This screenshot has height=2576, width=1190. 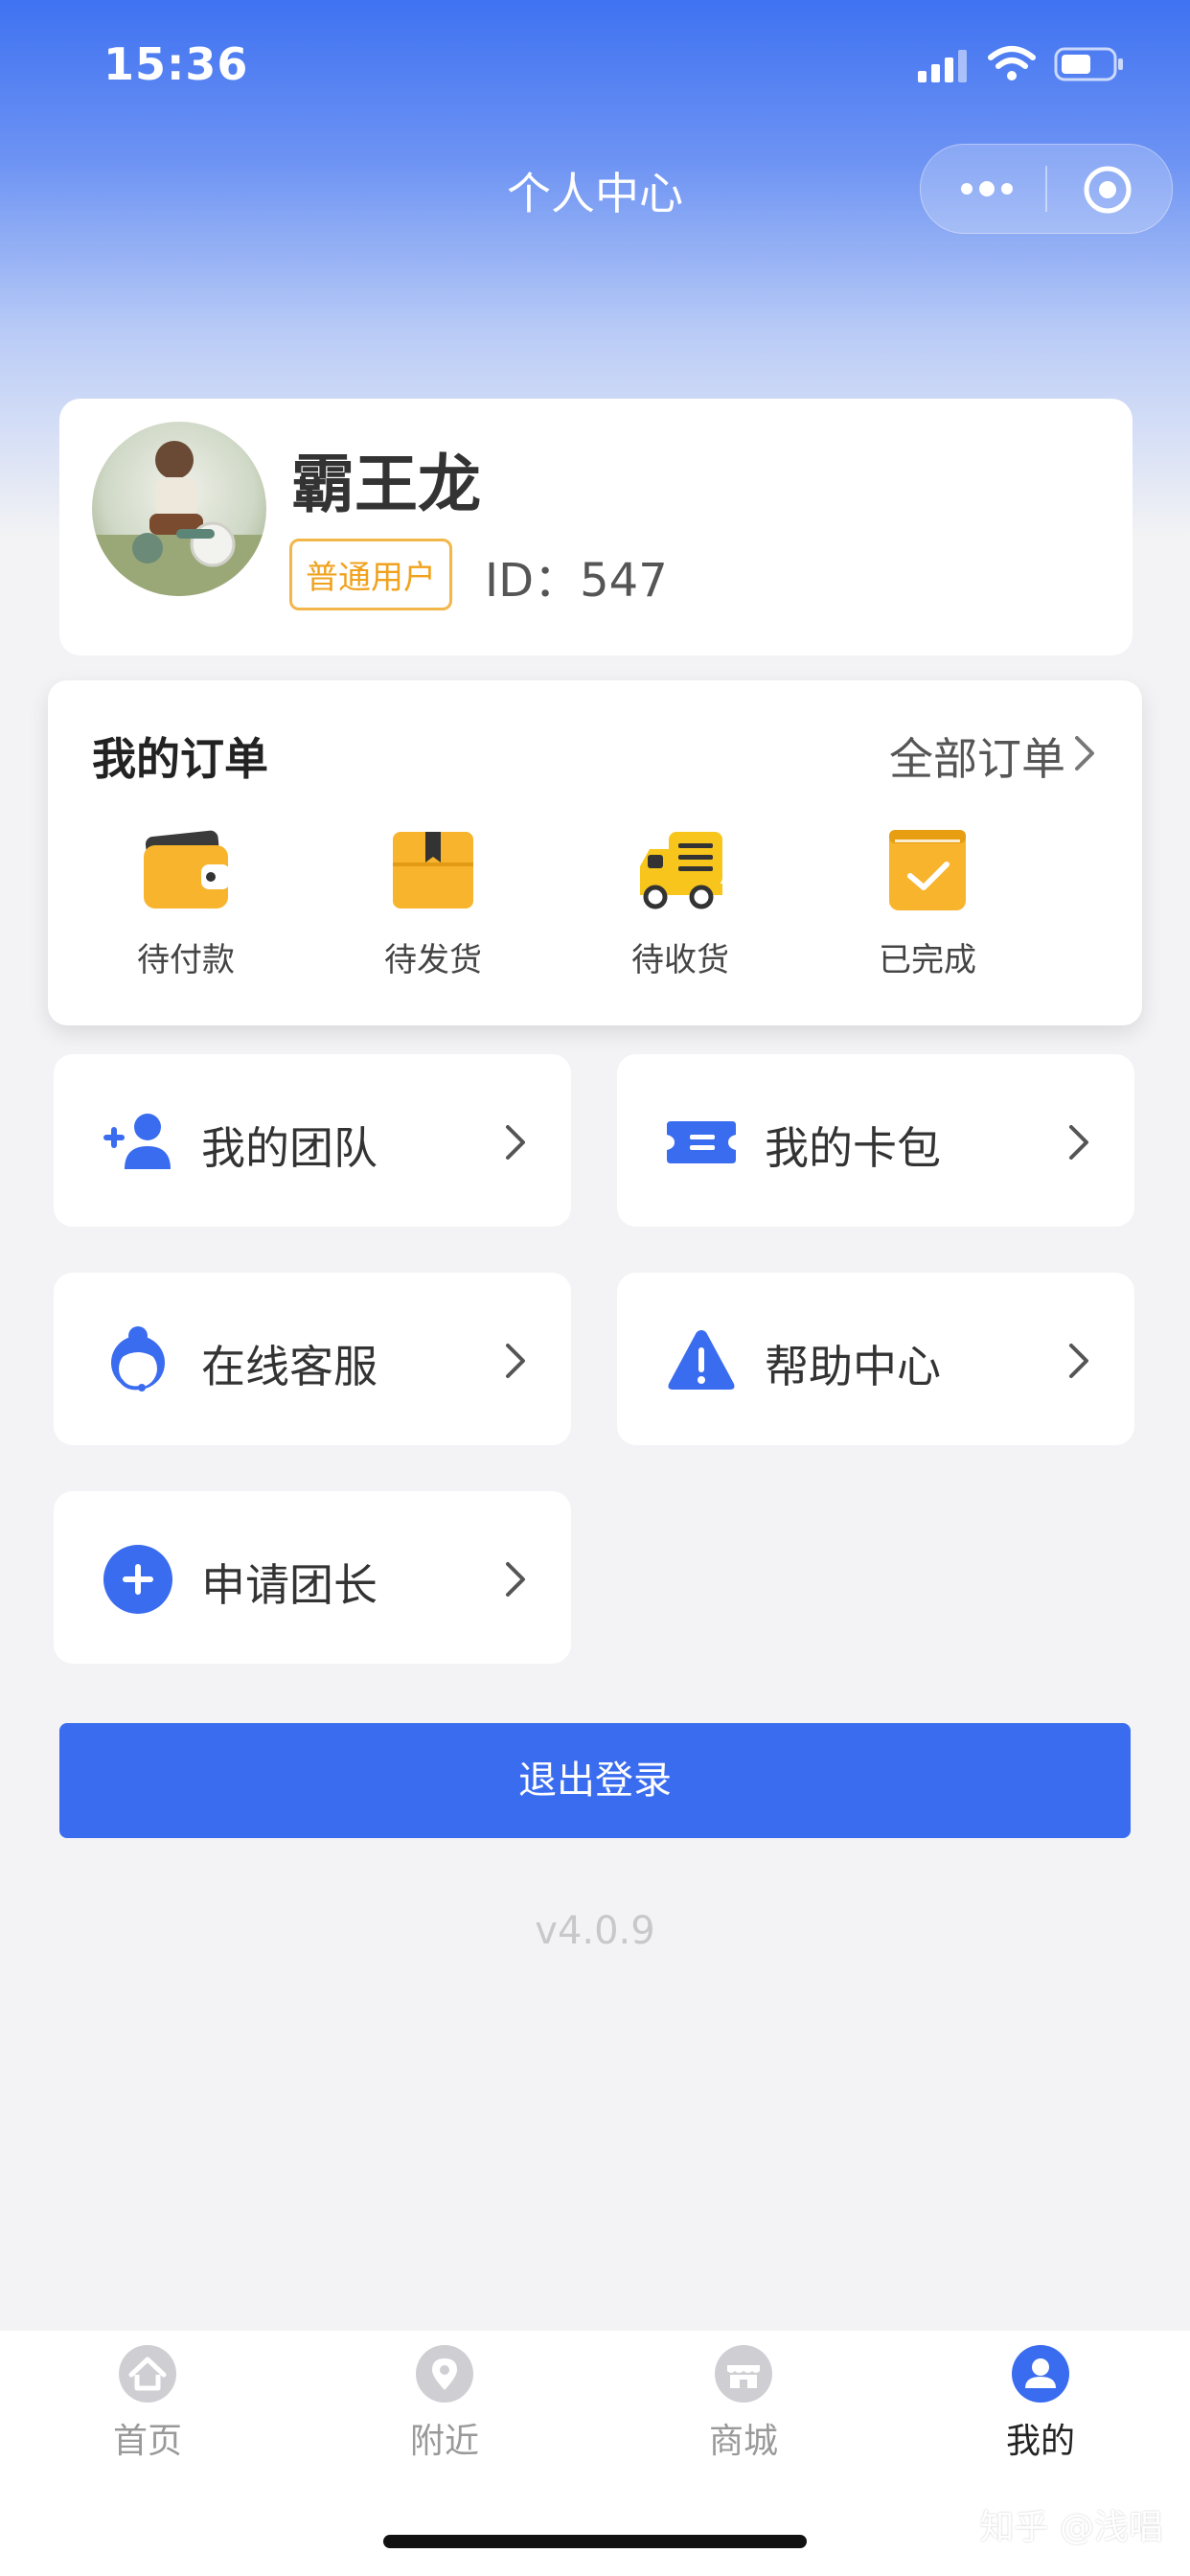 I want to click on menu-label: 帮助中心, so click(x=853, y=1366).